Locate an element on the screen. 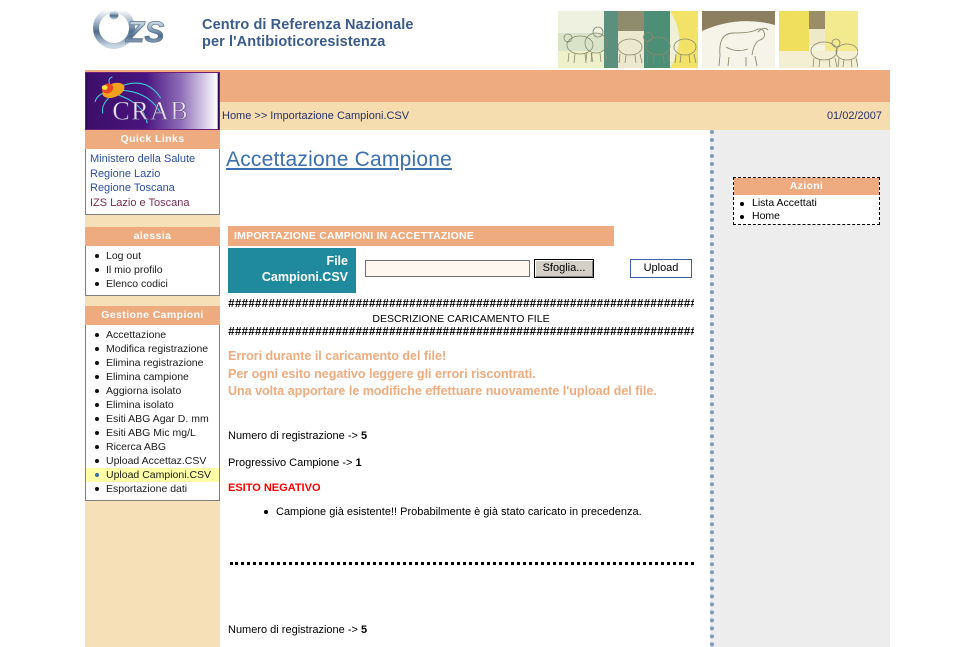 Image resolution: width=978 pixels, height=647 pixels. azioni-item-home: Home is located at coordinates (806, 216).